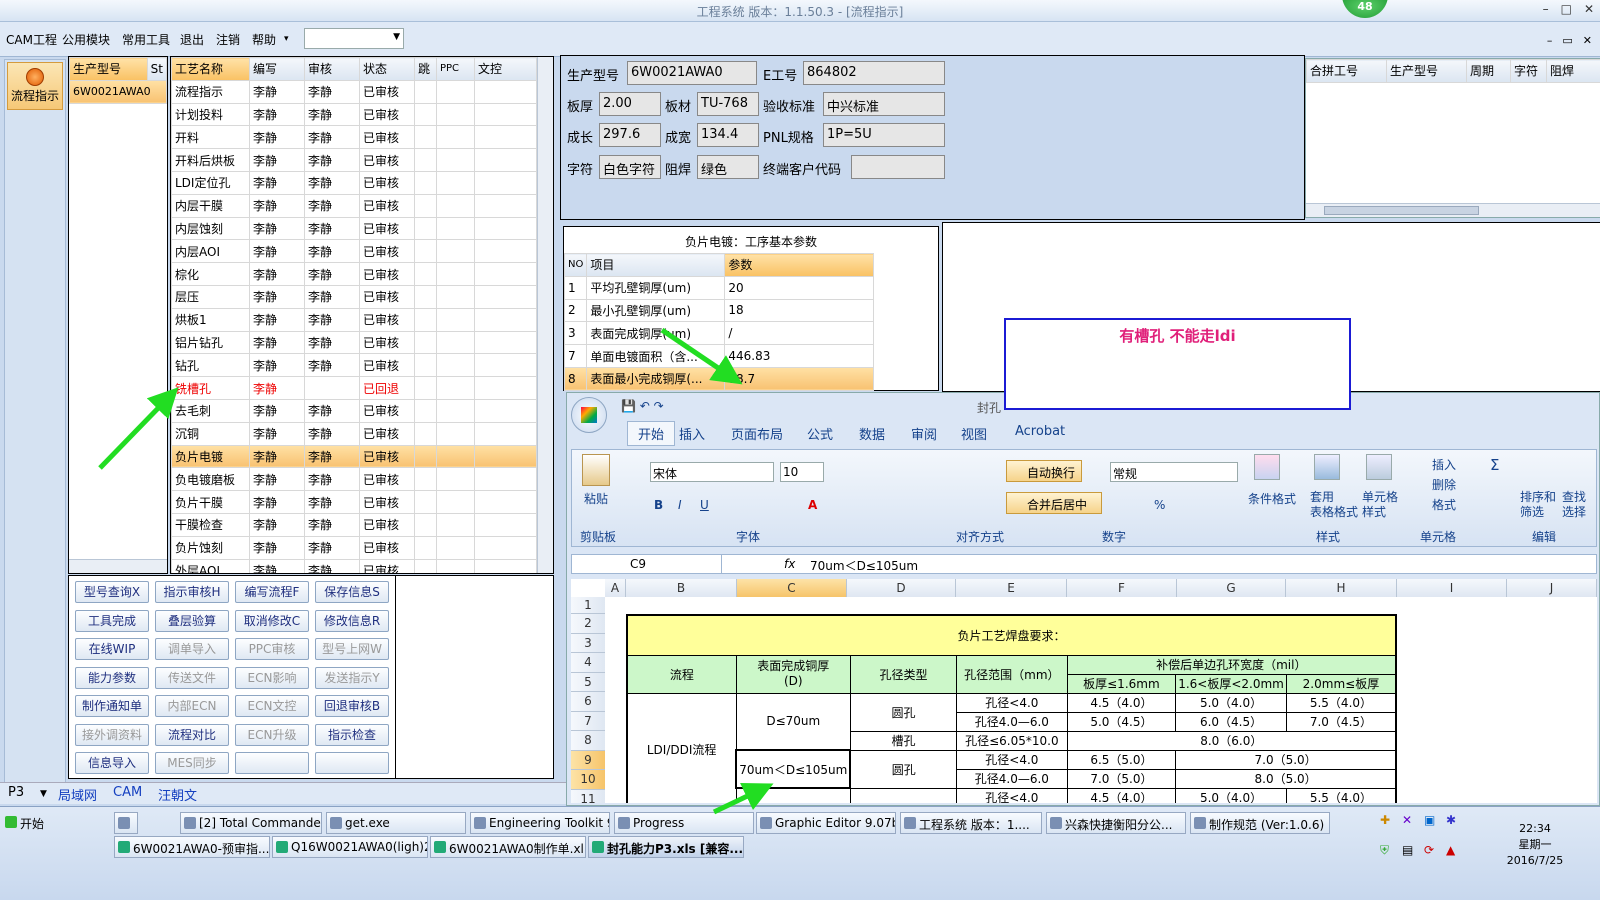  What do you see at coordinates (210, 319) in the screenshot?
I see `process-cell: 烘板1` at bounding box center [210, 319].